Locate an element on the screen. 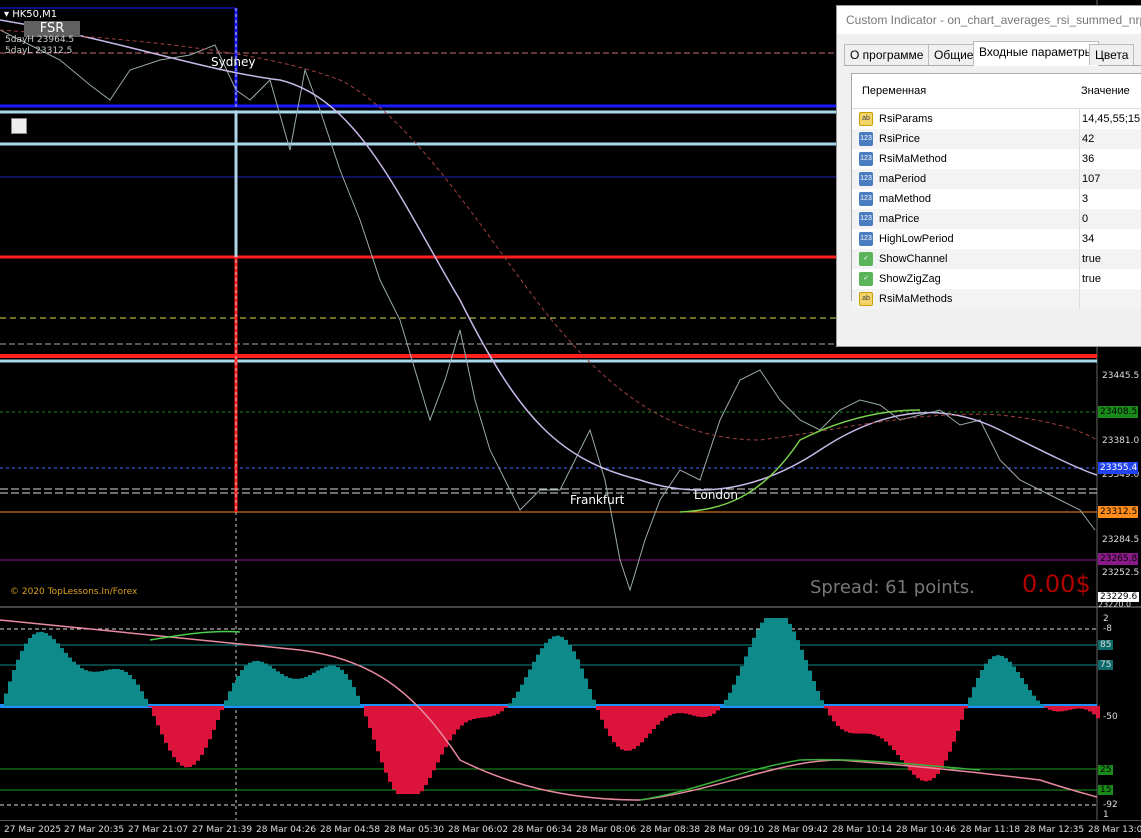 The width and height of the screenshot is (1141, 838). parameter-value: 34 is located at coordinates (1086, 239).